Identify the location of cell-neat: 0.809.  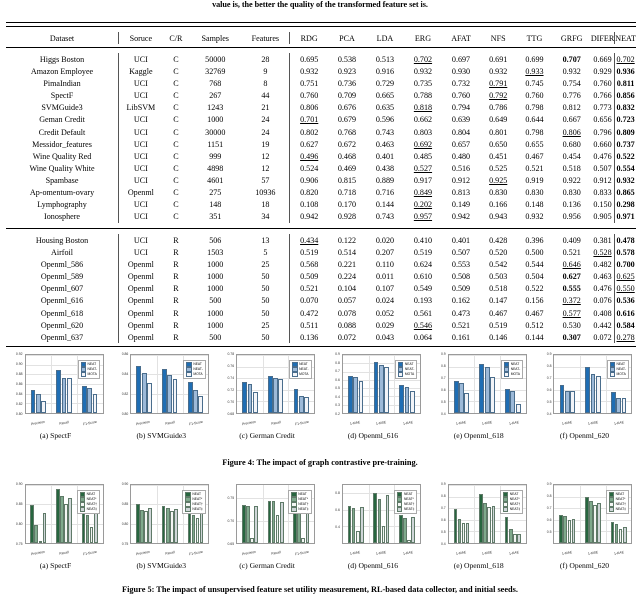
(625, 132).